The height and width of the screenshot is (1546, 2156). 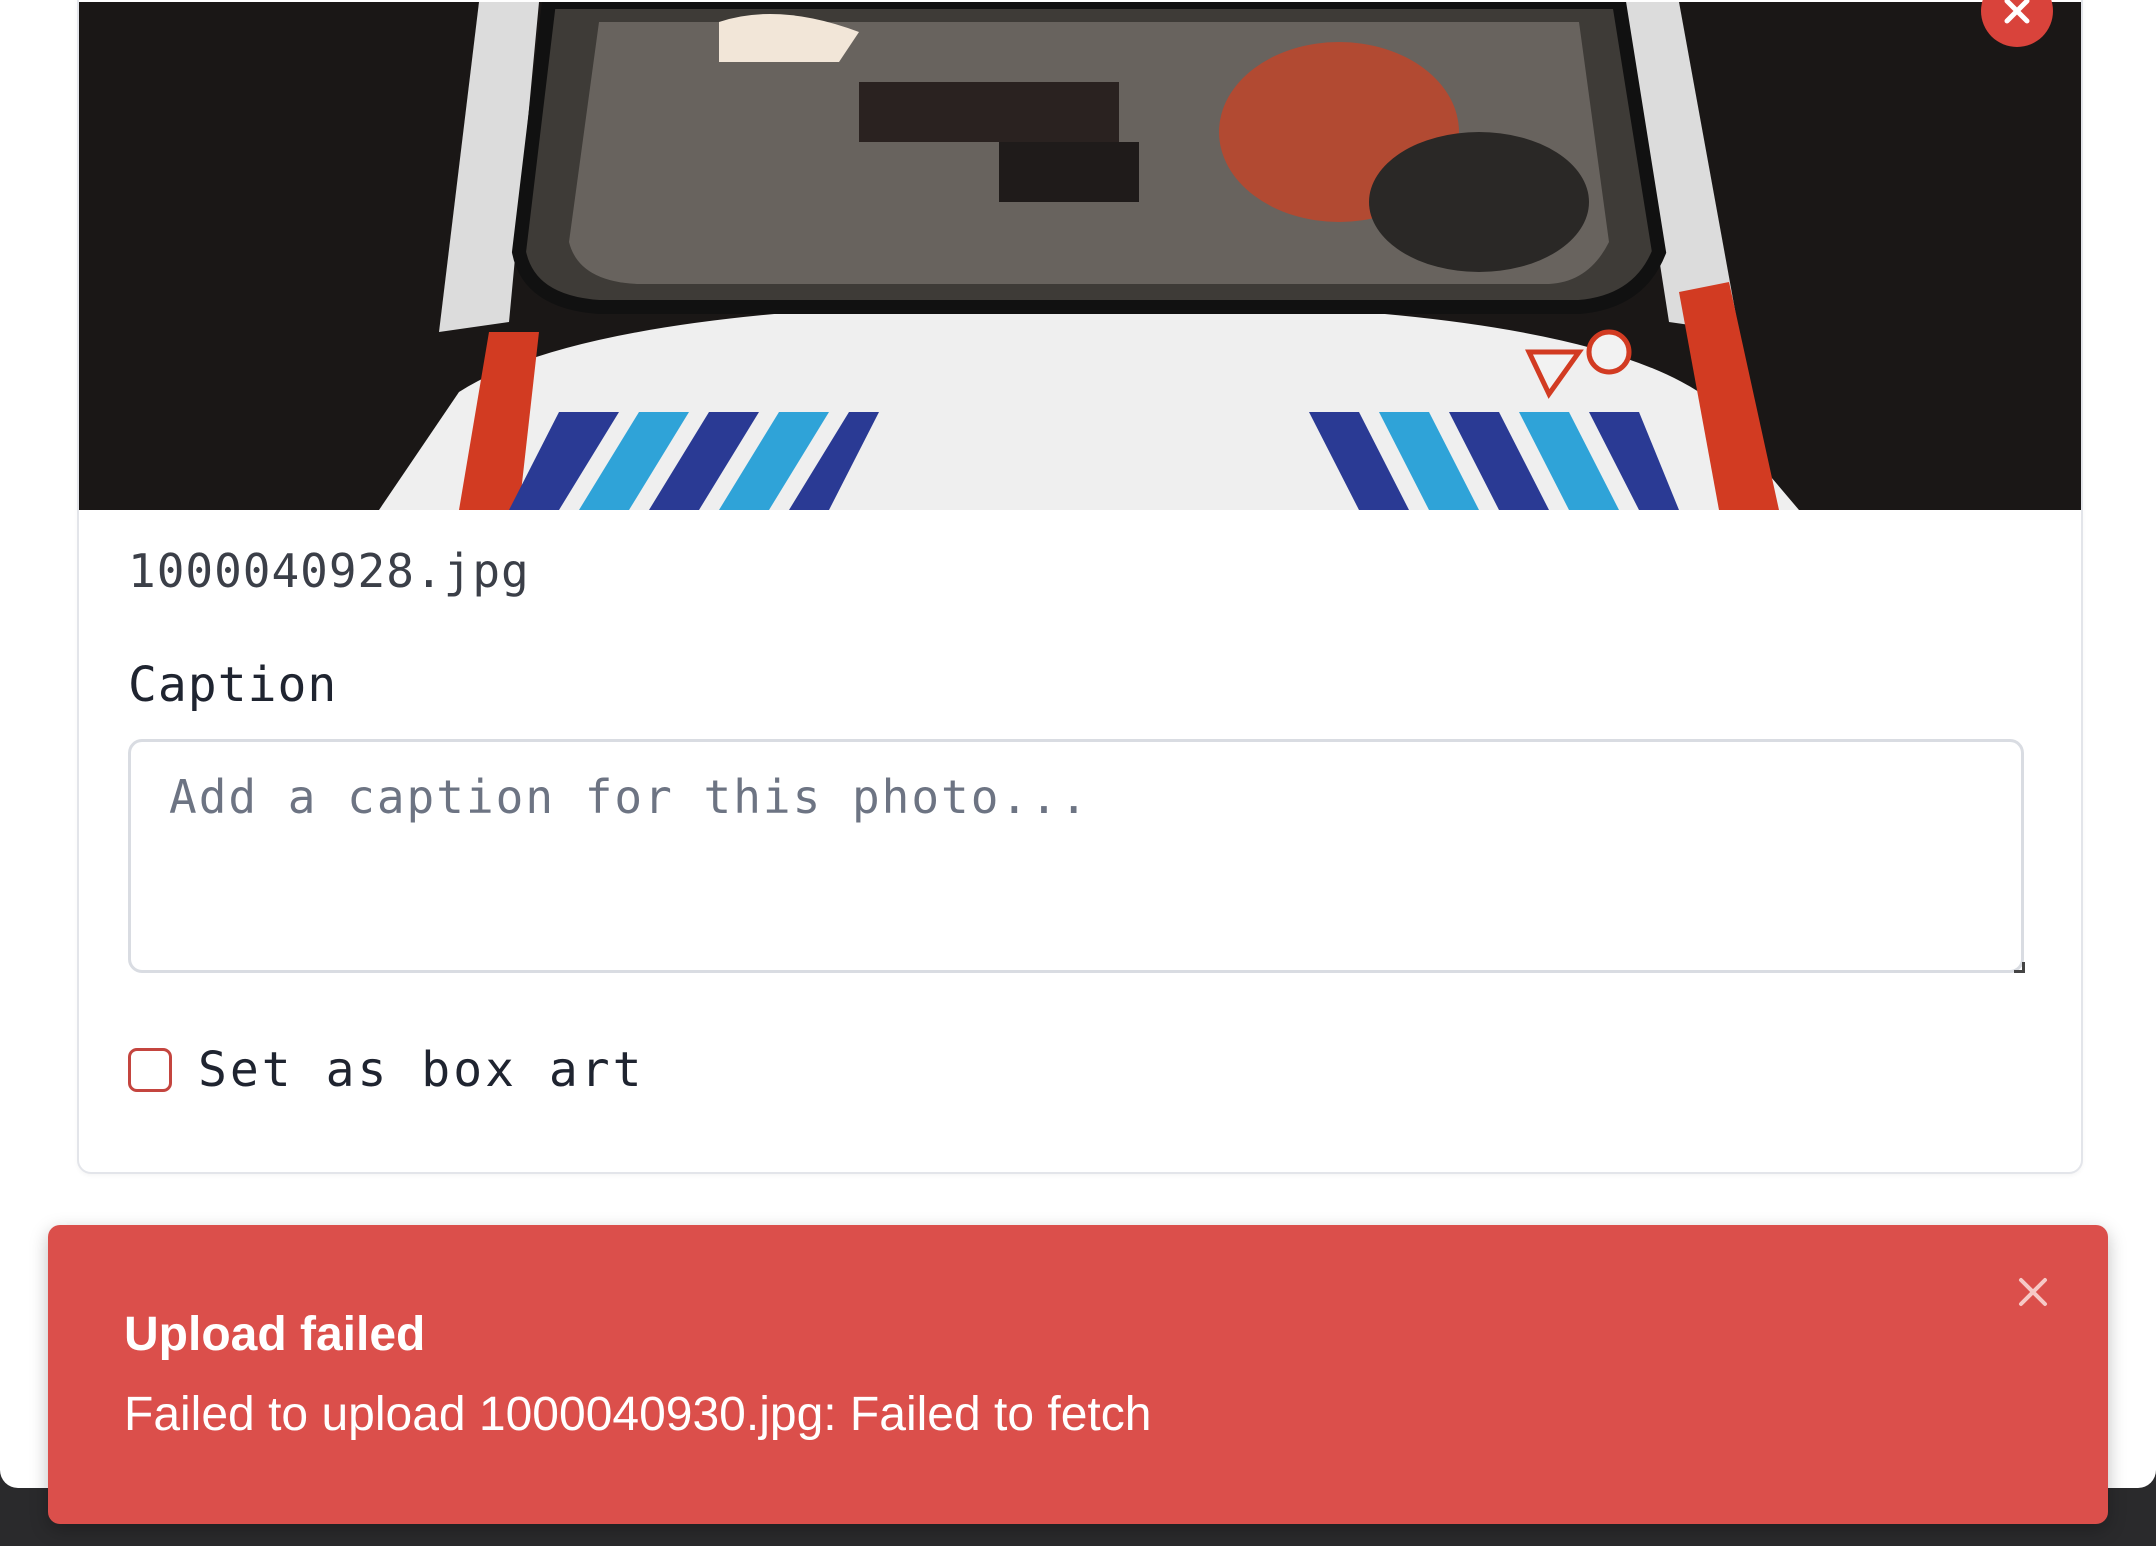 I want to click on dismiss-toast-button, so click(x=2033, y=1292).